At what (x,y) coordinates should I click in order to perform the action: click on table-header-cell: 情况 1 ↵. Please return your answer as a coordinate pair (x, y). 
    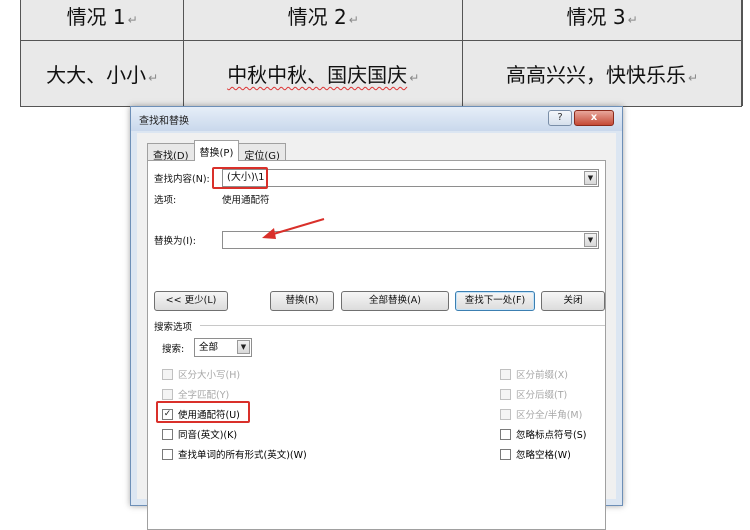
    Looking at the image, I should click on (102, 20).